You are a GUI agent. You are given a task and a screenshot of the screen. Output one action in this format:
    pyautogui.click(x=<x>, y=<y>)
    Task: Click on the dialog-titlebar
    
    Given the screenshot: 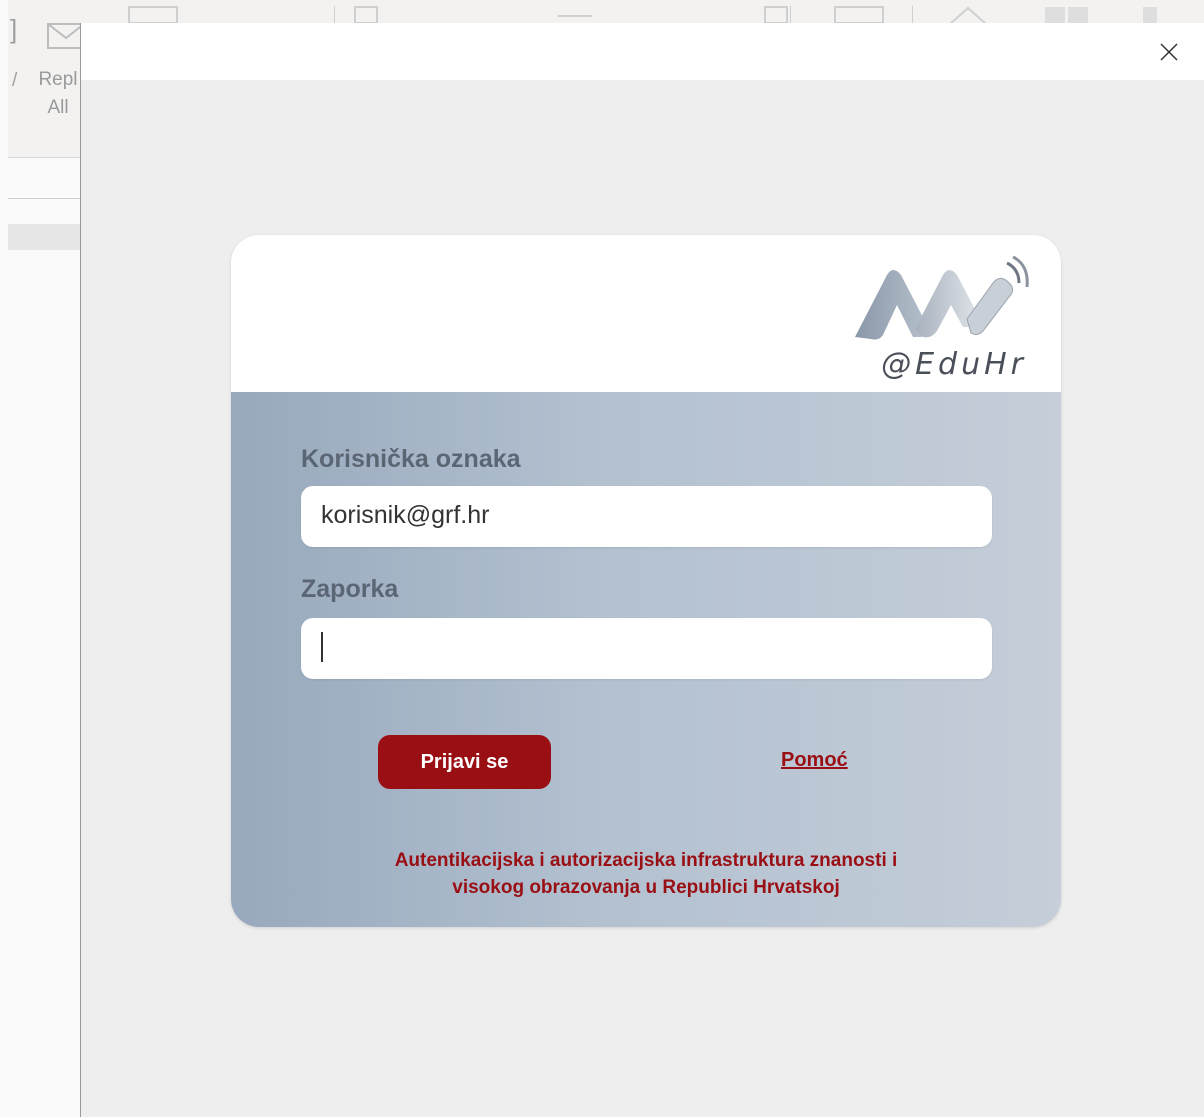 What is the action you would take?
    pyautogui.click(x=642, y=51)
    